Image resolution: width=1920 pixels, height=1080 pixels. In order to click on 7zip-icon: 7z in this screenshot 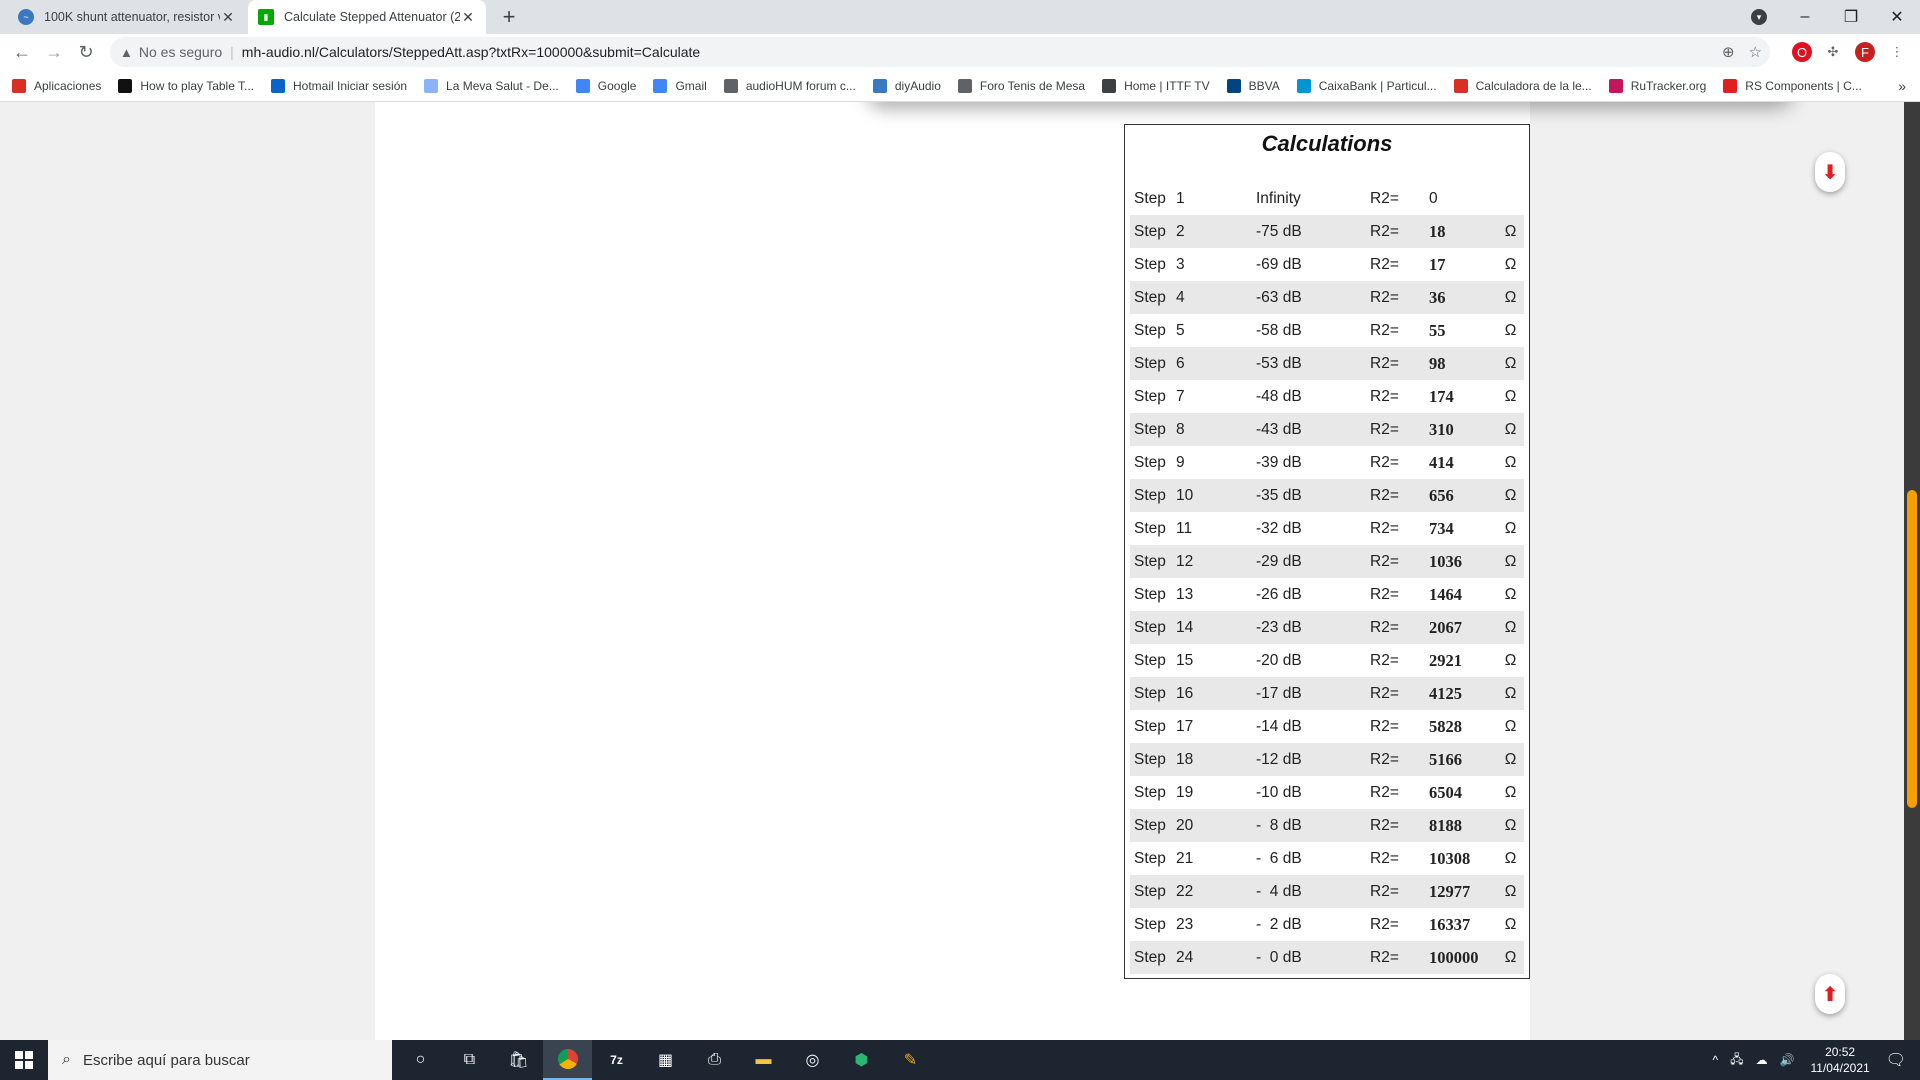, I will do `click(616, 1060)`.